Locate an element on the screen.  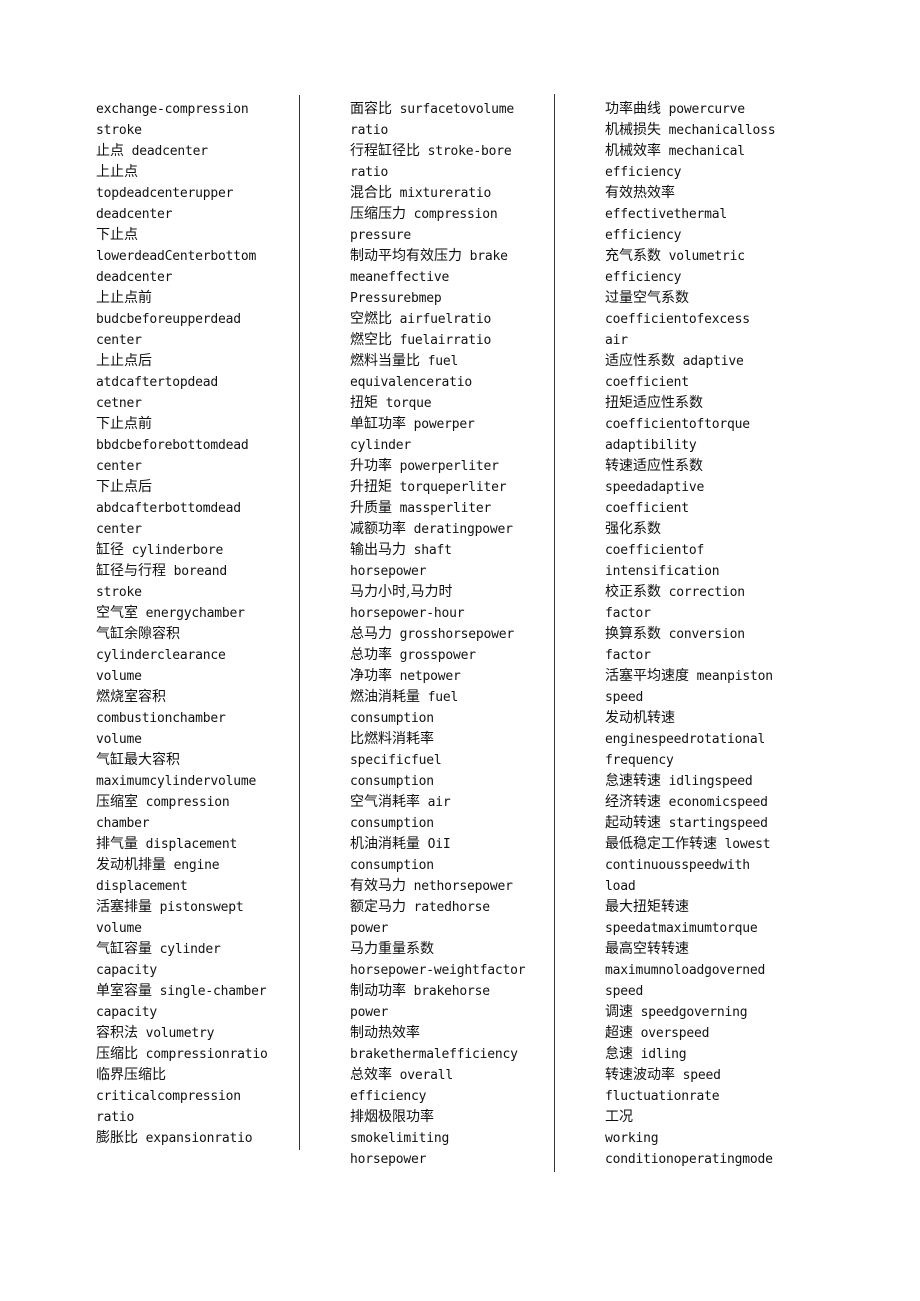
glossary-line: continuousspeedwith is located at coordinates (705, 865).